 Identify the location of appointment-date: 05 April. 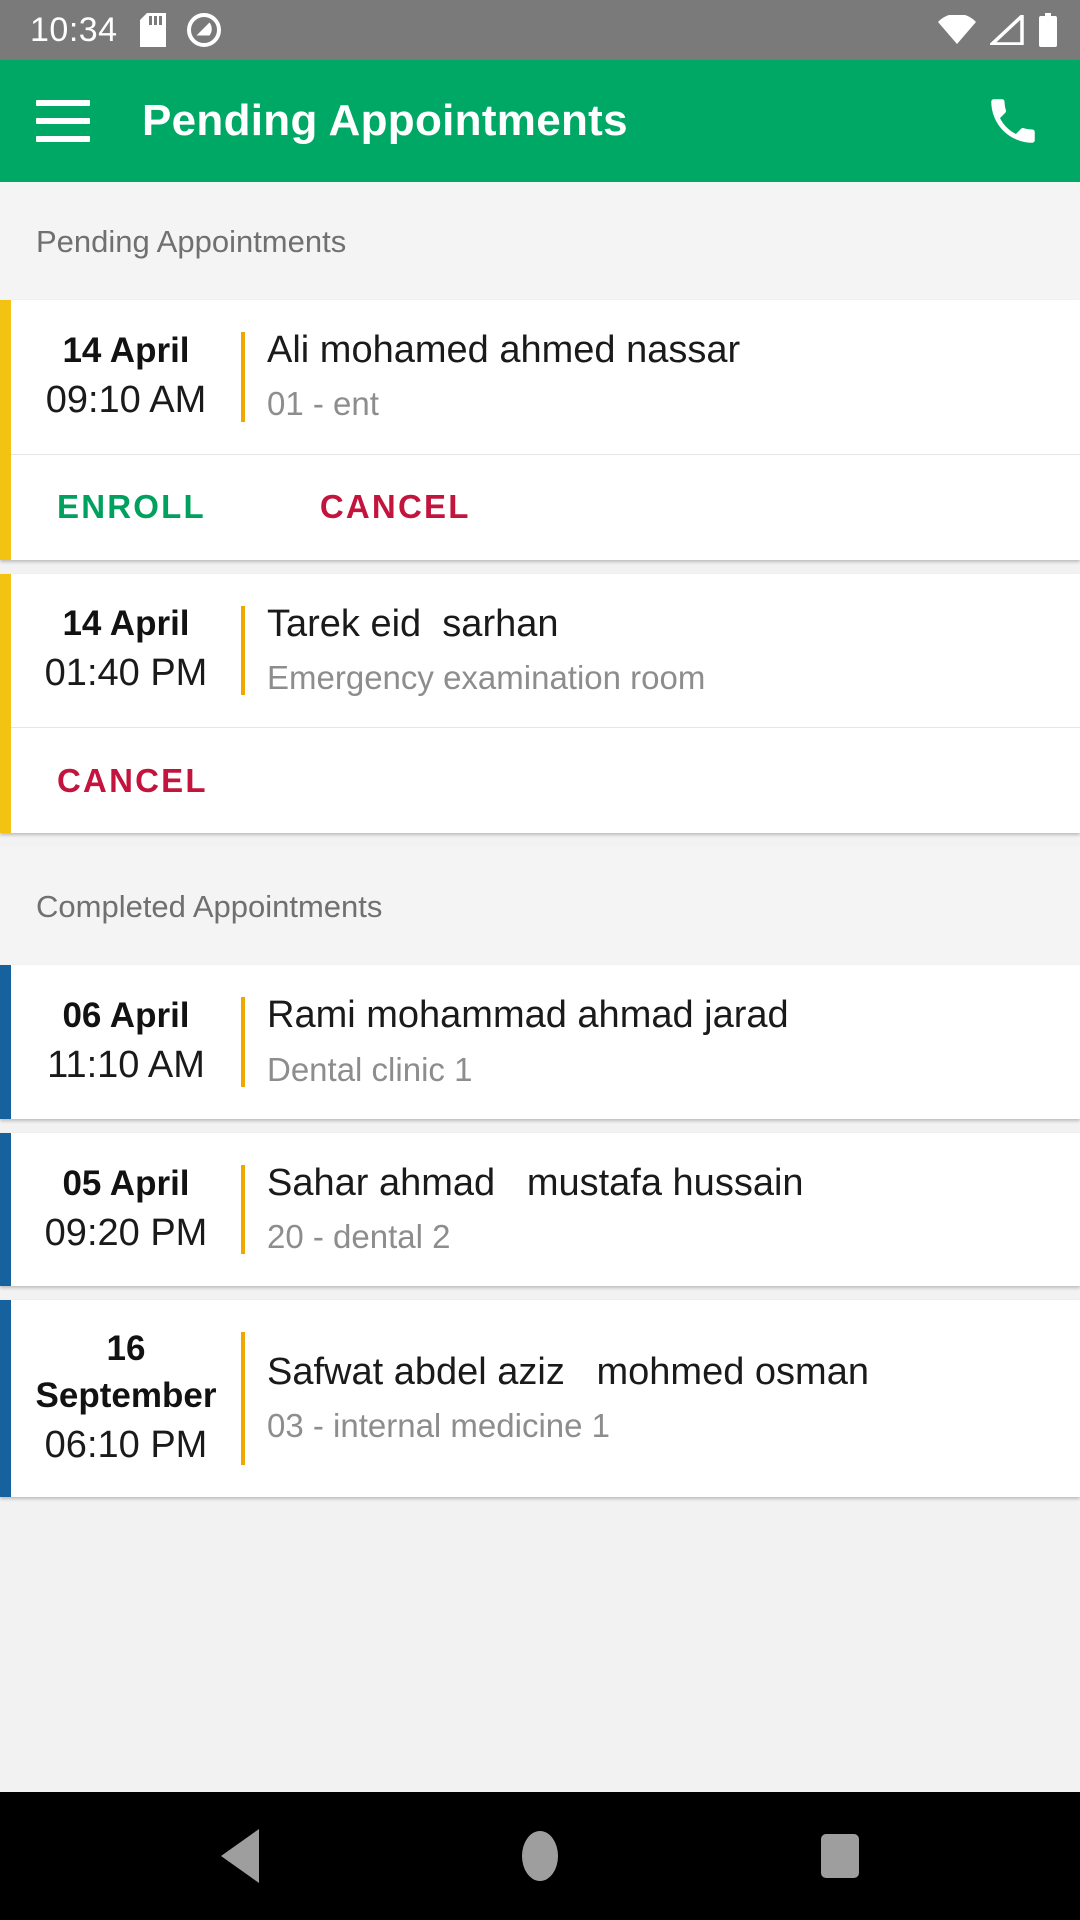
(126, 1183).